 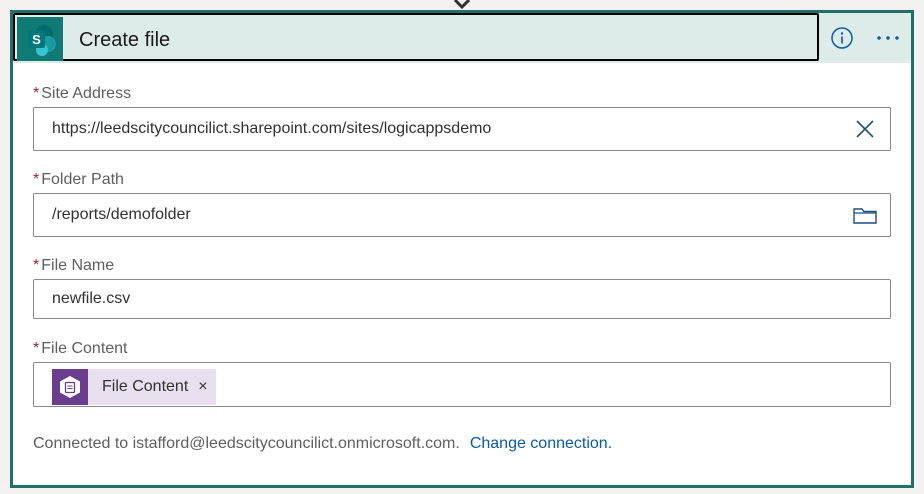 I want to click on dynamic-content-token: File Content ×, so click(x=134, y=387).